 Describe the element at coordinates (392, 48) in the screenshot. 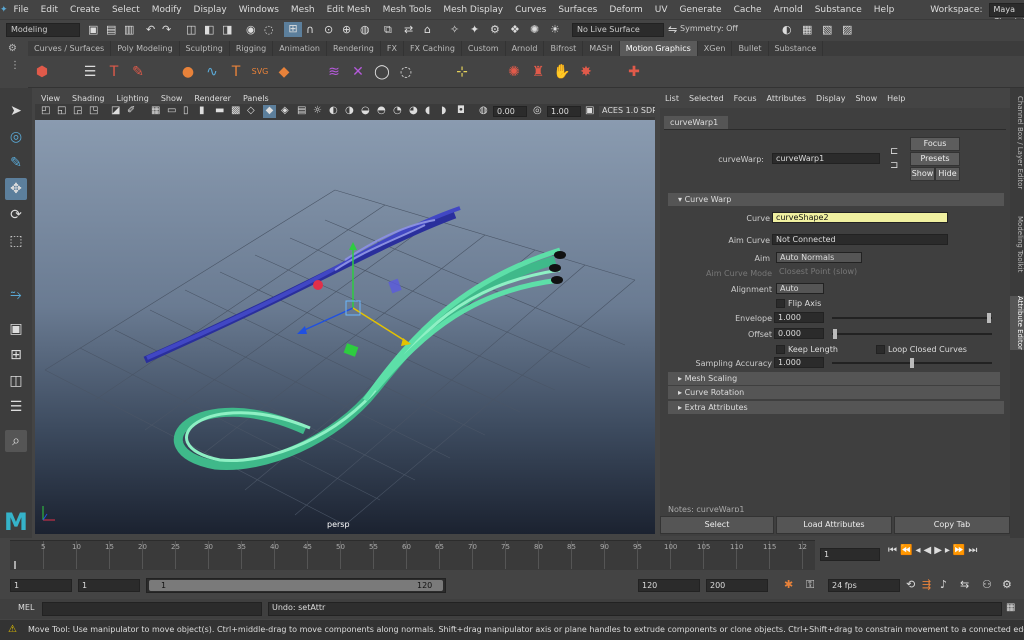

I see `shelf-tab-fx: FX` at that location.